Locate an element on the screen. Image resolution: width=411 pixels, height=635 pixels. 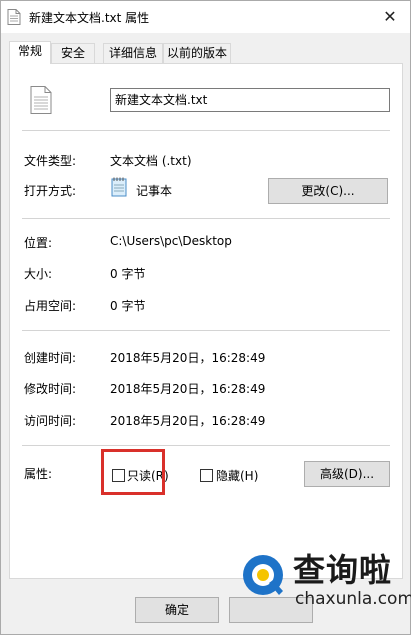
tab-details: 详细信息 is located at coordinates (133, 53).